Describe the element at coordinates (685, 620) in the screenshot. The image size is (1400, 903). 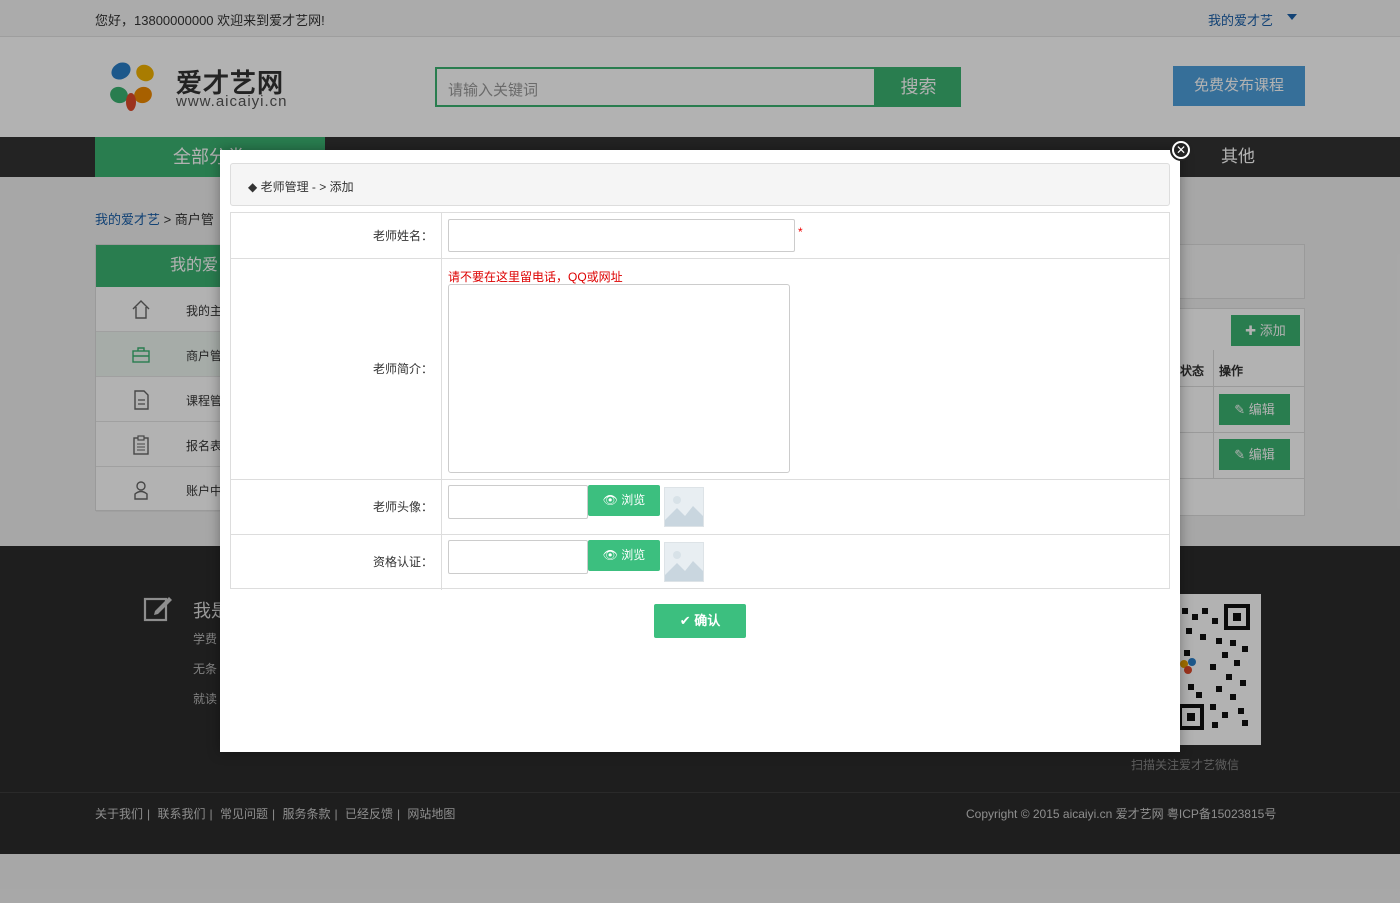
I see `check-icon: ✔` at that location.